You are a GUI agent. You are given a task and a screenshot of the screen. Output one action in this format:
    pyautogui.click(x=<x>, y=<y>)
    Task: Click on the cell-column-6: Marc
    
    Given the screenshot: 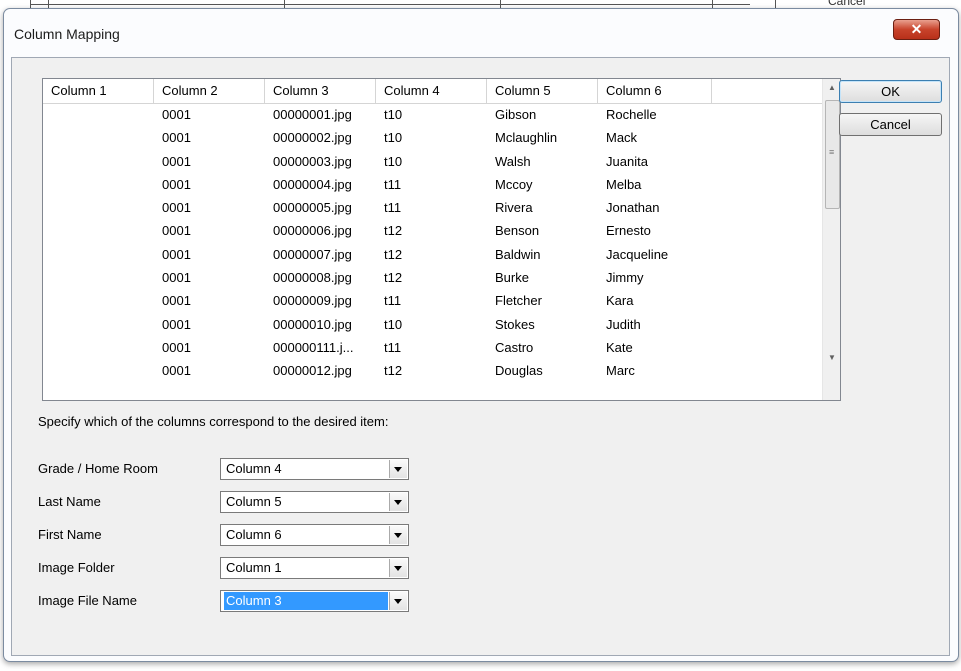 What is the action you would take?
    pyautogui.click(x=620, y=371)
    